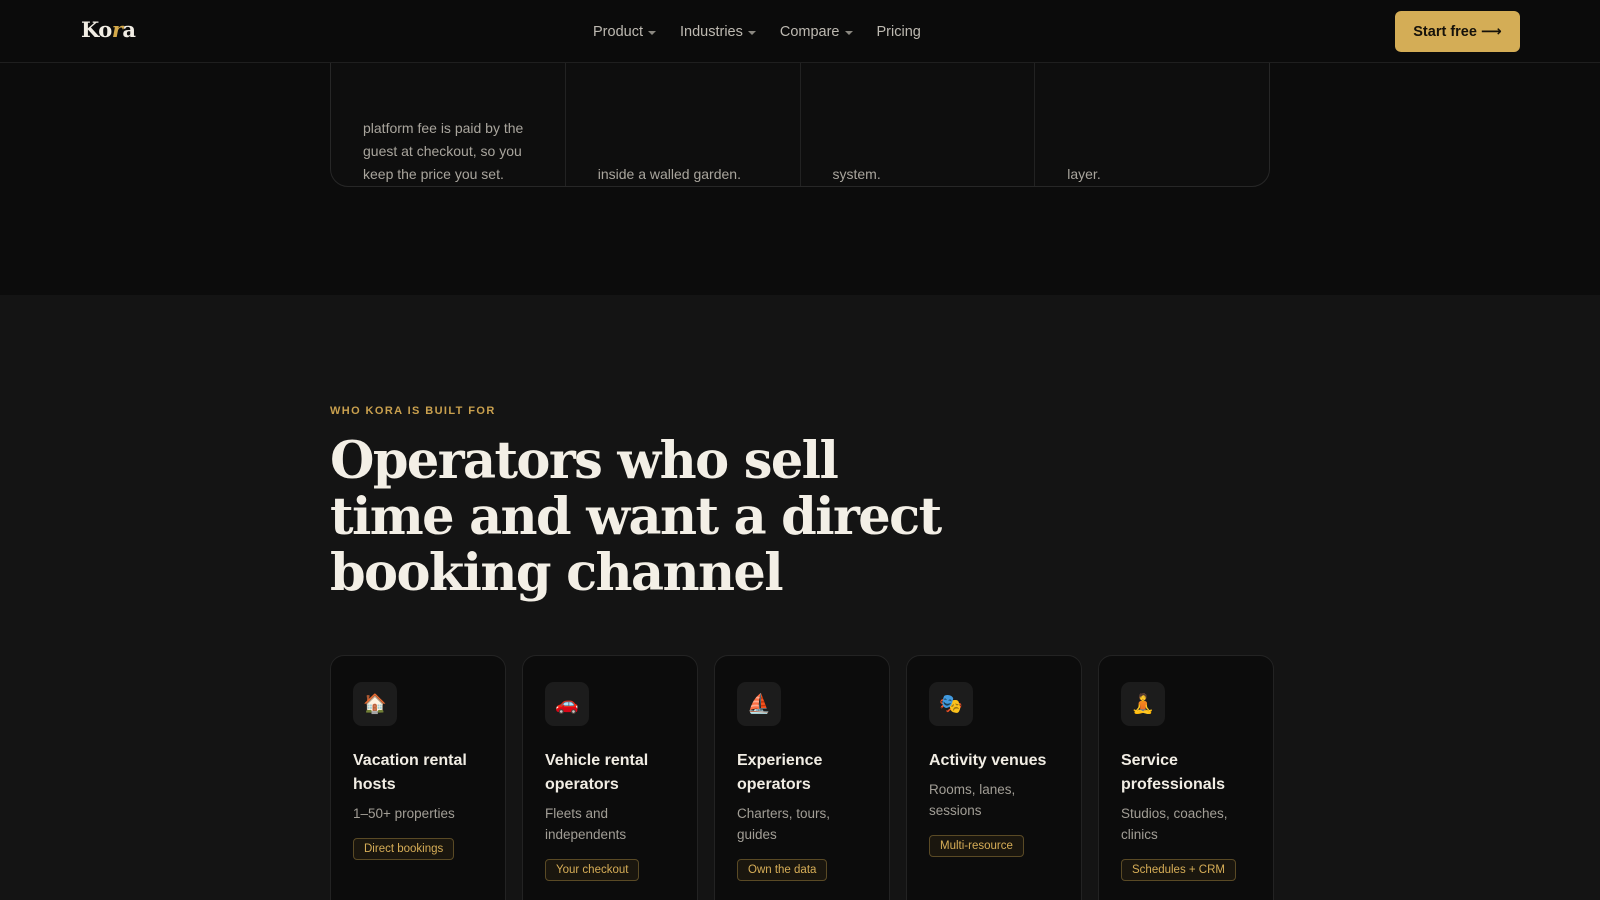 This screenshot has width=1600, height=900. I want to click on start-free-label: Start free, so click(1445, 31).